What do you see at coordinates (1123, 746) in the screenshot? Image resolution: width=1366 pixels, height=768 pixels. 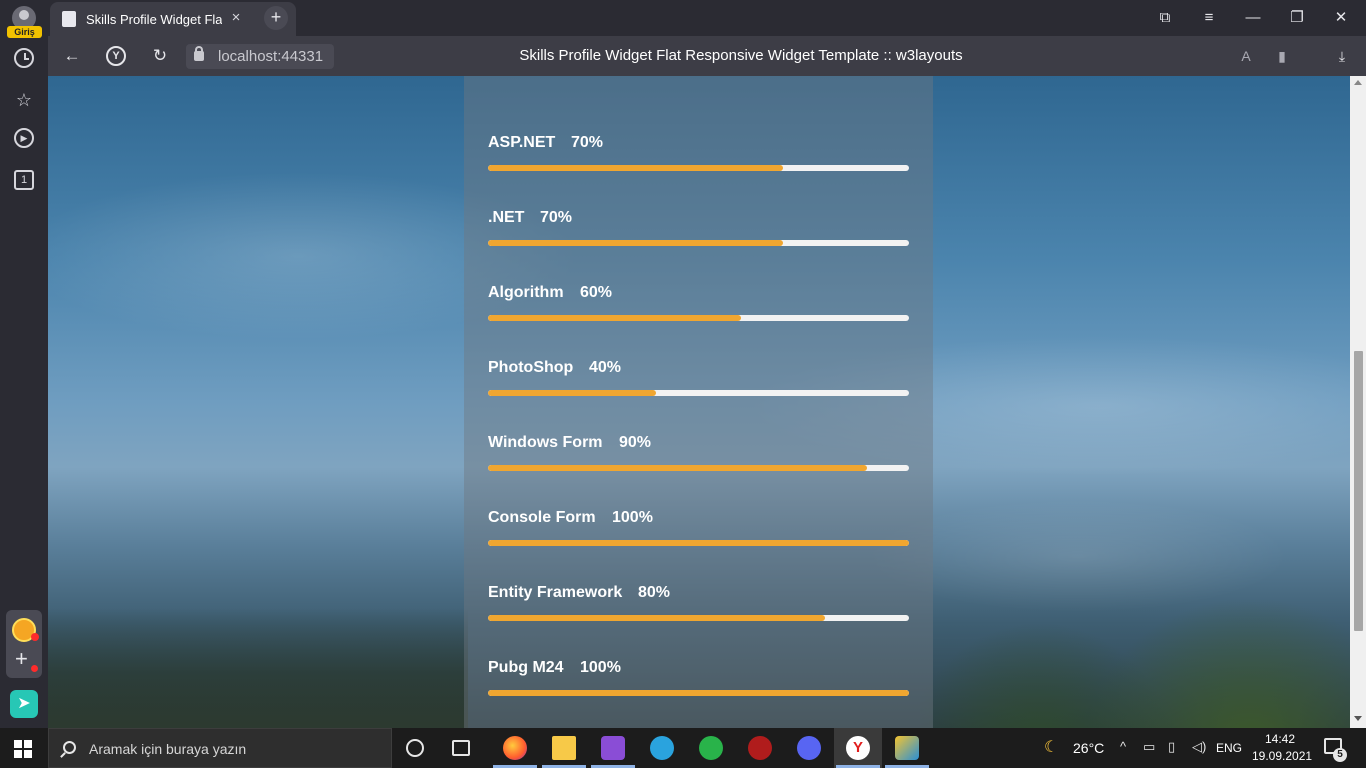 I see `show-hidden-icons-icon: ^` at bounding box center [1123, 746].